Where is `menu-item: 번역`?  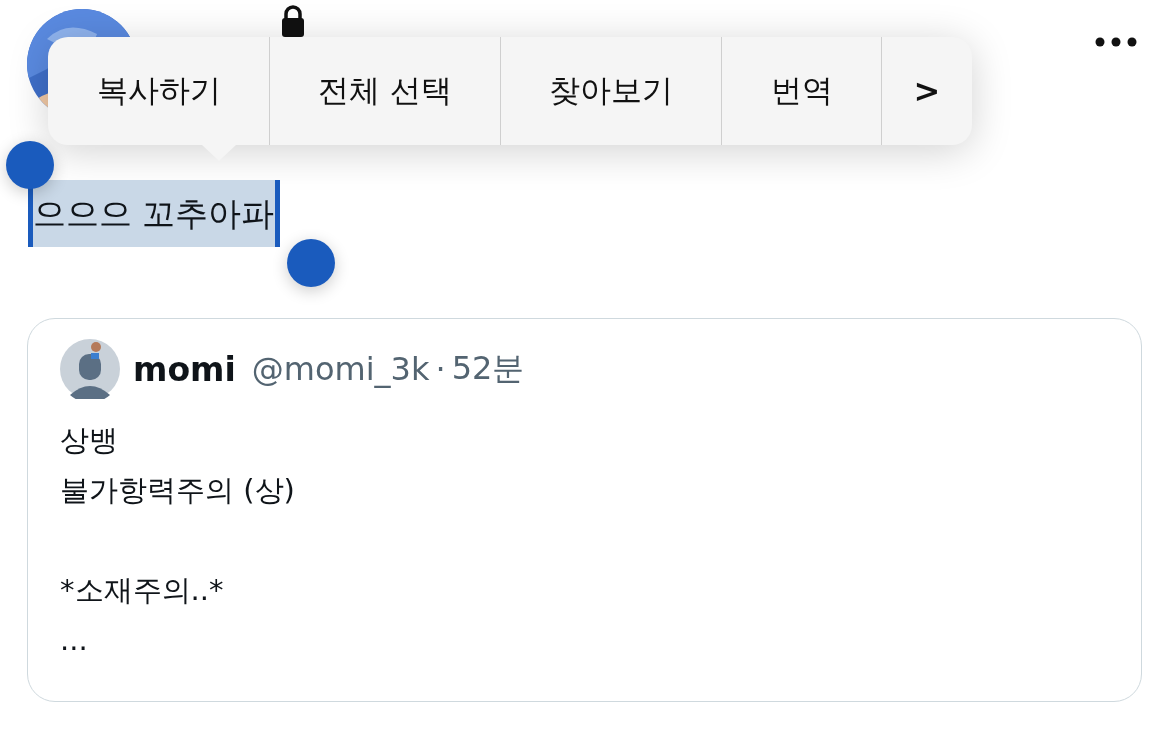 menu-item: 번역 is located at coordinates (802, 91).